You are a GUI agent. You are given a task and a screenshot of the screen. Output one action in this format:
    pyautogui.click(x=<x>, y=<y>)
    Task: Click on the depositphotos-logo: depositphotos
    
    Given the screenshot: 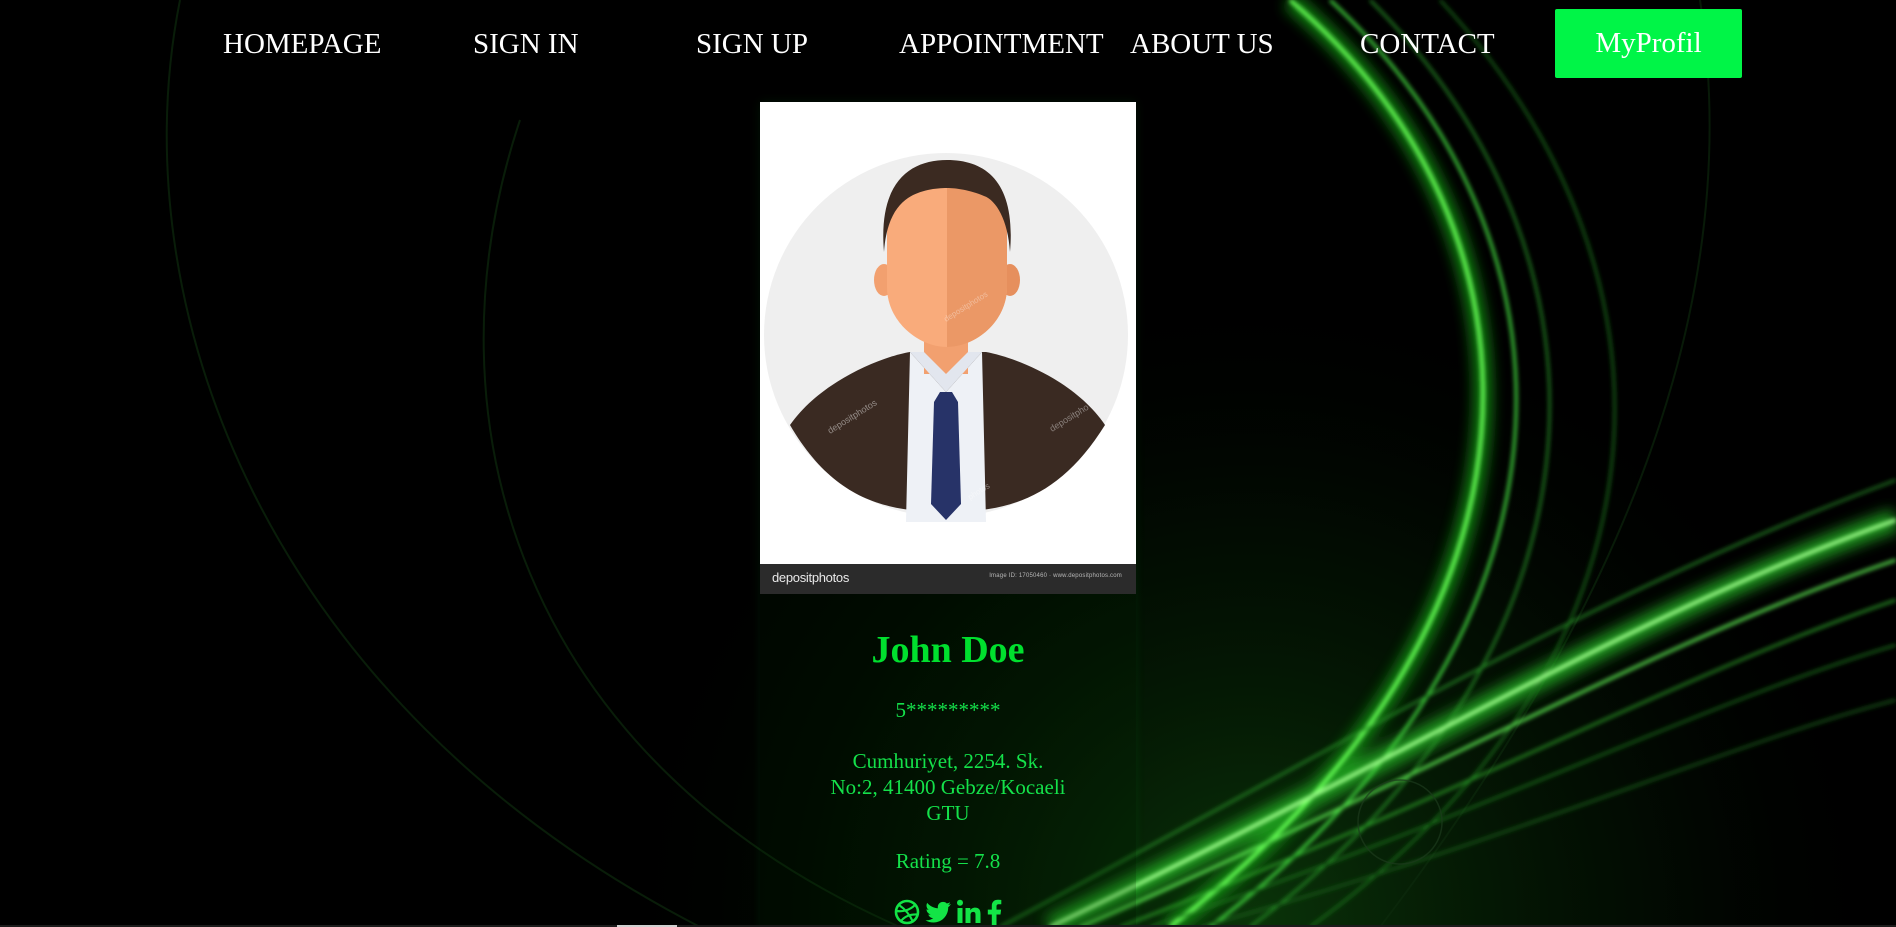 What is the action you would take?
    pyautogui.click(x=811, y=577)
    